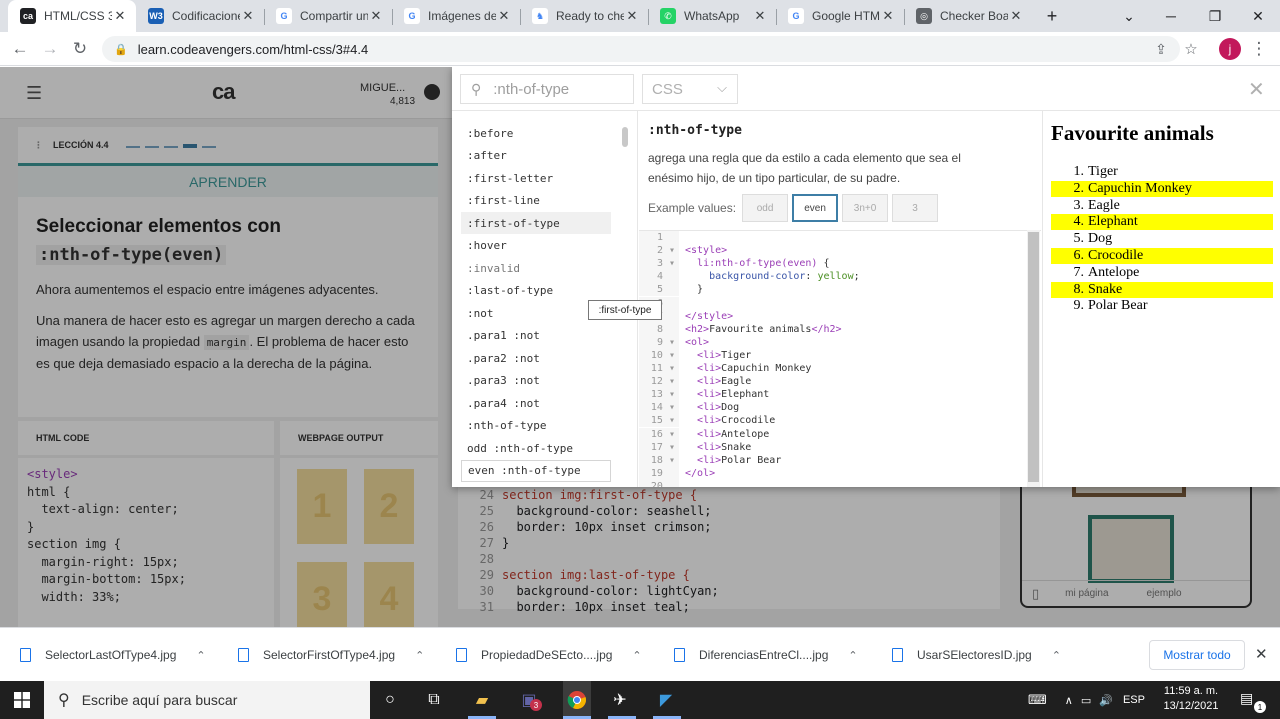 Image resolution: width=1280 pixels, height=719 pixels. What do you see at coordinates (328, 16) in the screenshot?
I see `browser-tab: G Compartir un ✕` at bounding box center [328, 16].